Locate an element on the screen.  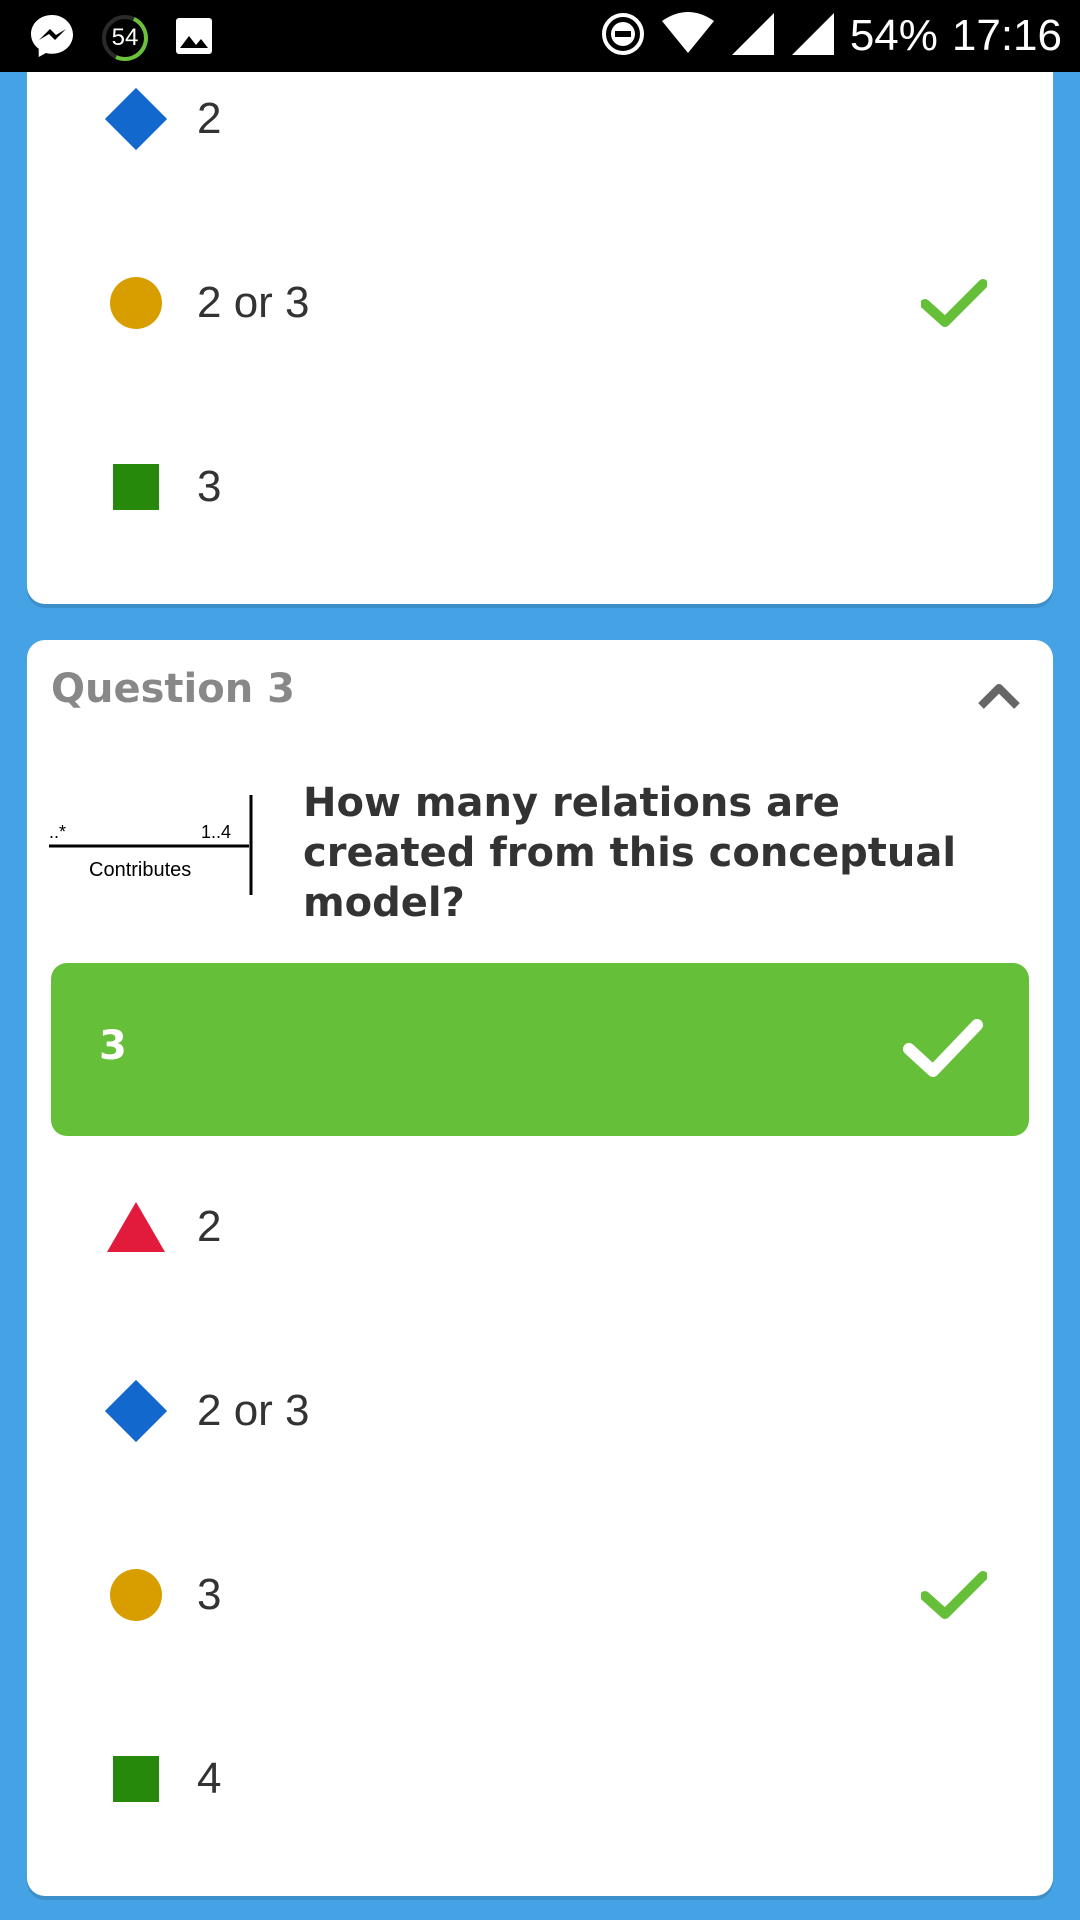
status-bar: 54 54% 17:16 is located at coordinates (540, 36).